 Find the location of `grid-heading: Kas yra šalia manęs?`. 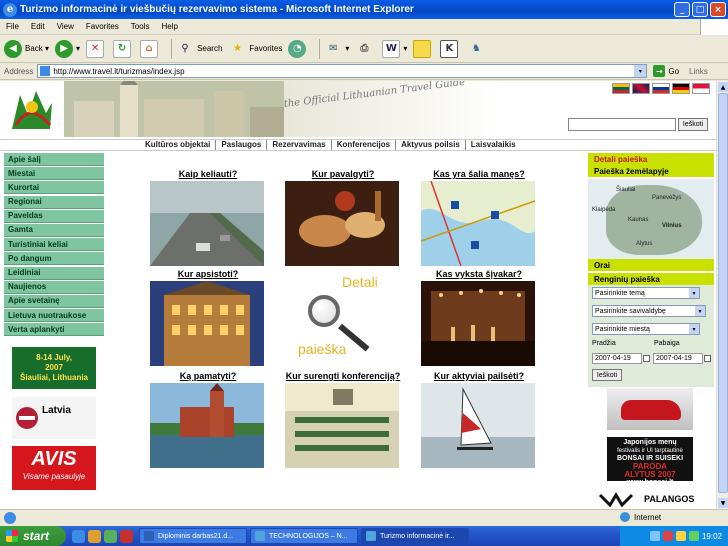

grid-heading: Kas yra šalia manęs? is located at coordinates (479, 174).